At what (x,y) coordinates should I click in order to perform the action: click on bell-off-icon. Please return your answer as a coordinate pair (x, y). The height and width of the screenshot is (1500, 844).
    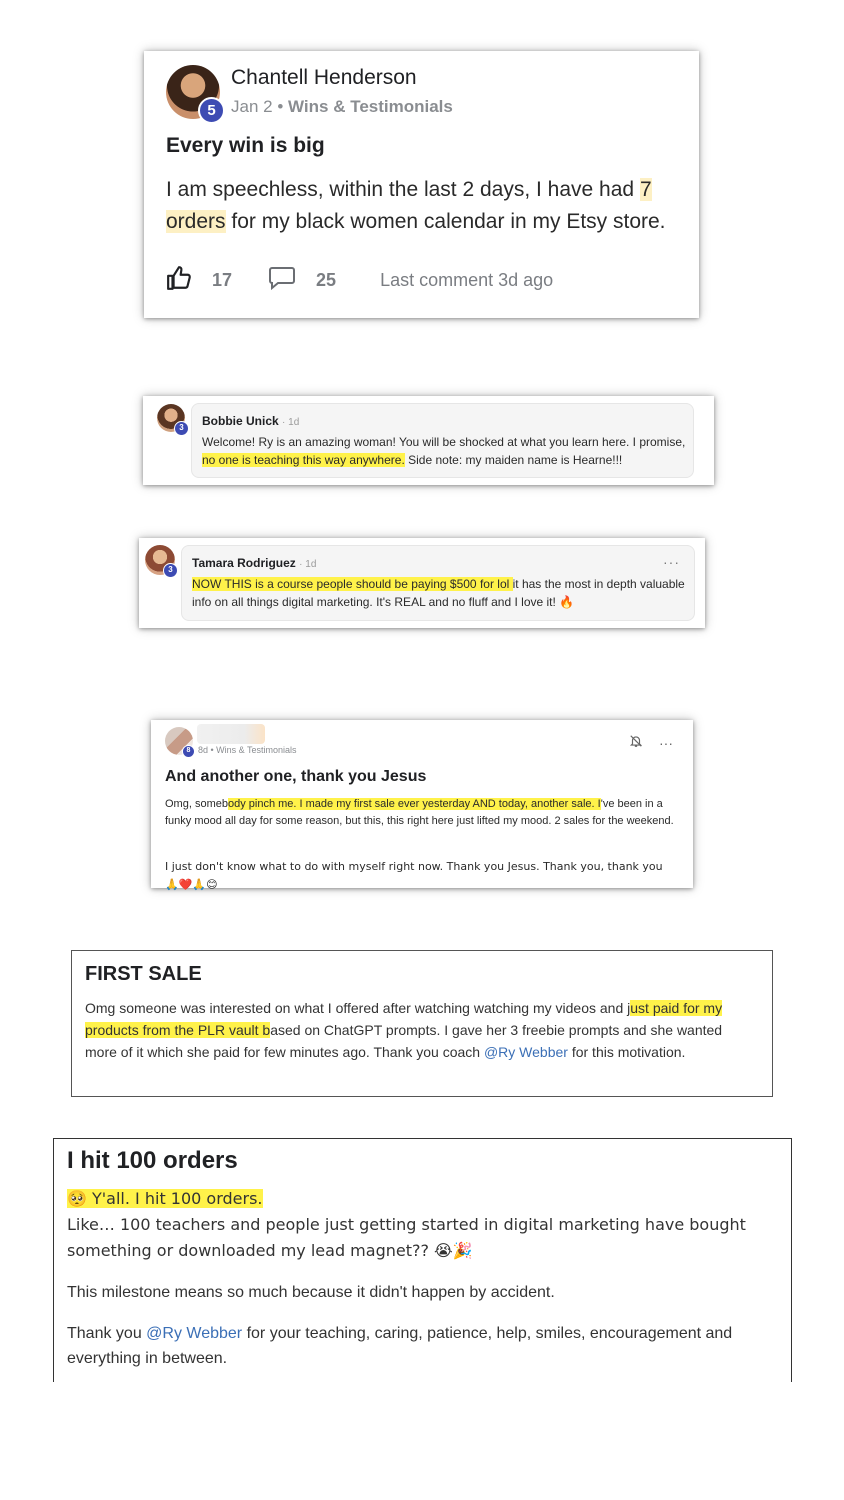
    Looking at the image, I should click on (636, 742).